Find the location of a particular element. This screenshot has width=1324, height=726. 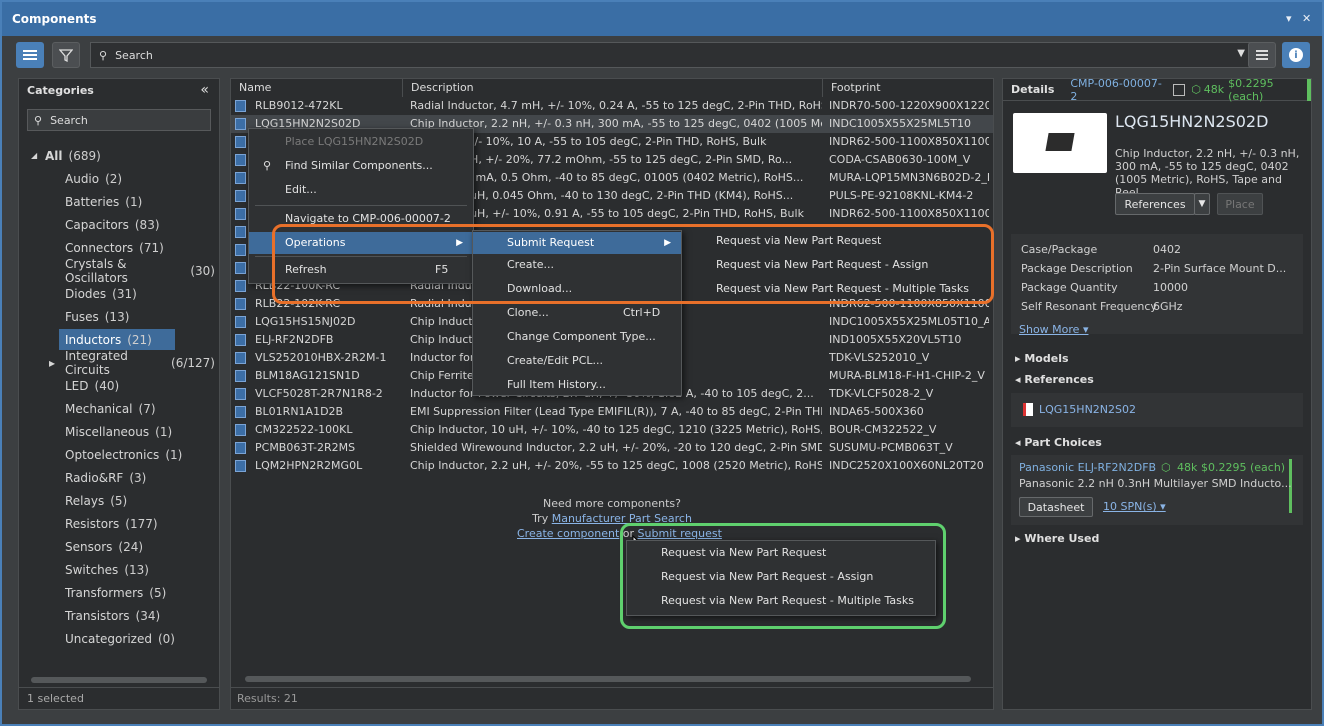

place-button: Place is located at coordinates (1240, 204).